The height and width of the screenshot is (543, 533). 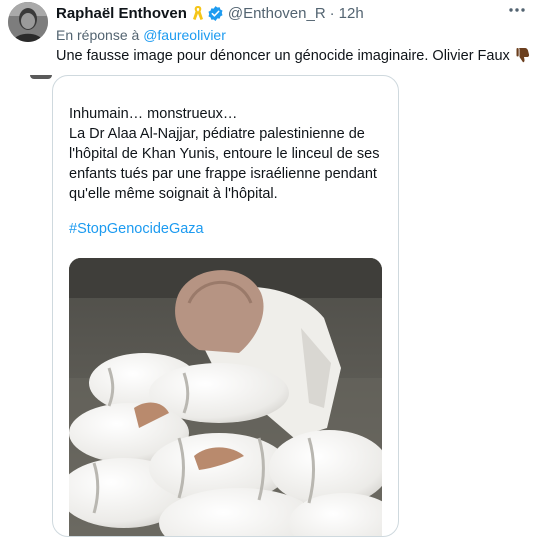 I want to click on reply-context: En réponse à @faureolivier, so click(x=141, y=35).